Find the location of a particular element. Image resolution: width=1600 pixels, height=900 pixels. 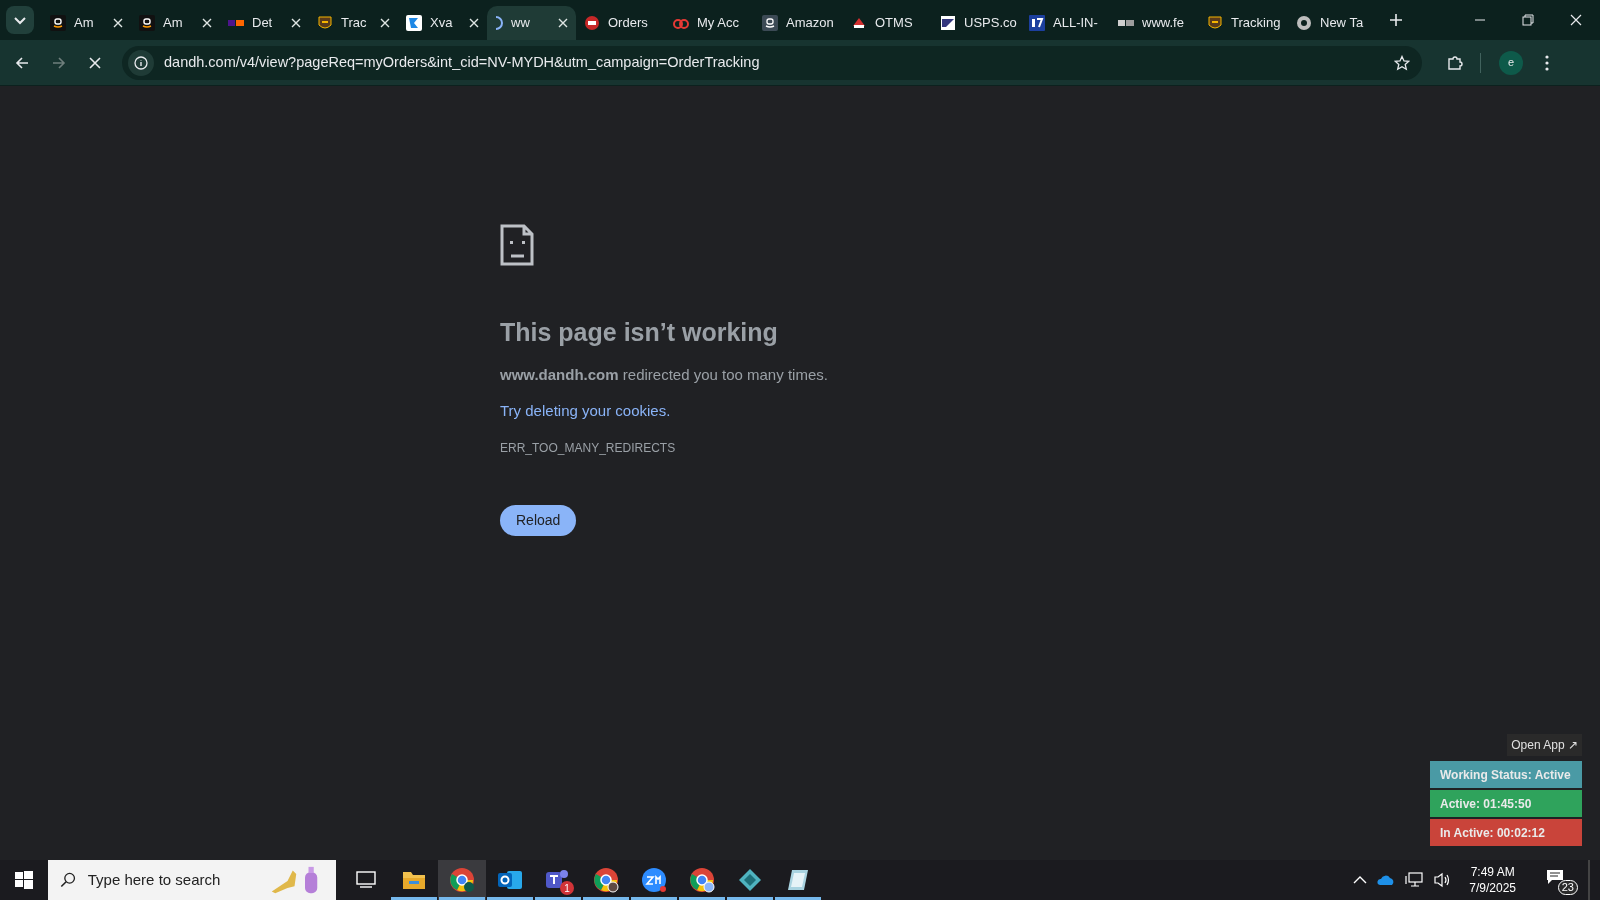

reload-button: Reload is located at coordinates (538, 520).